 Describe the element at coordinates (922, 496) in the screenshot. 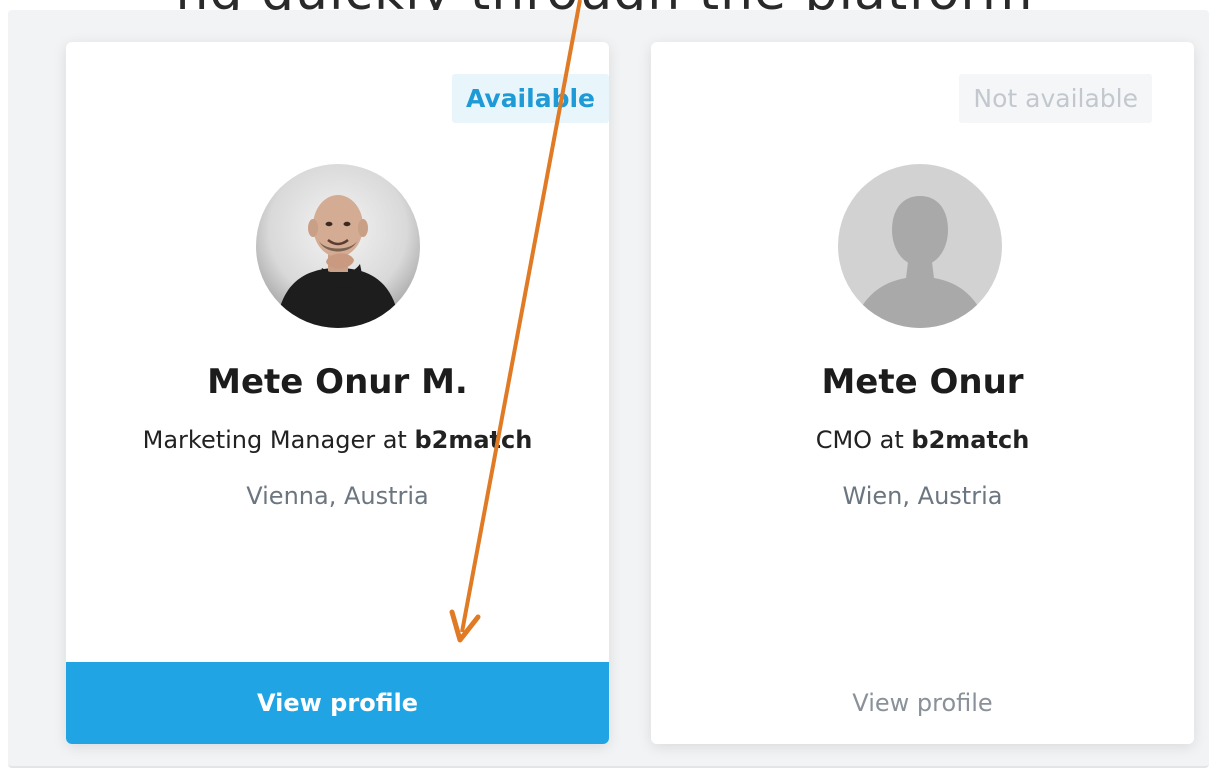

I see `participant-location: Wien, Austria` at that location.